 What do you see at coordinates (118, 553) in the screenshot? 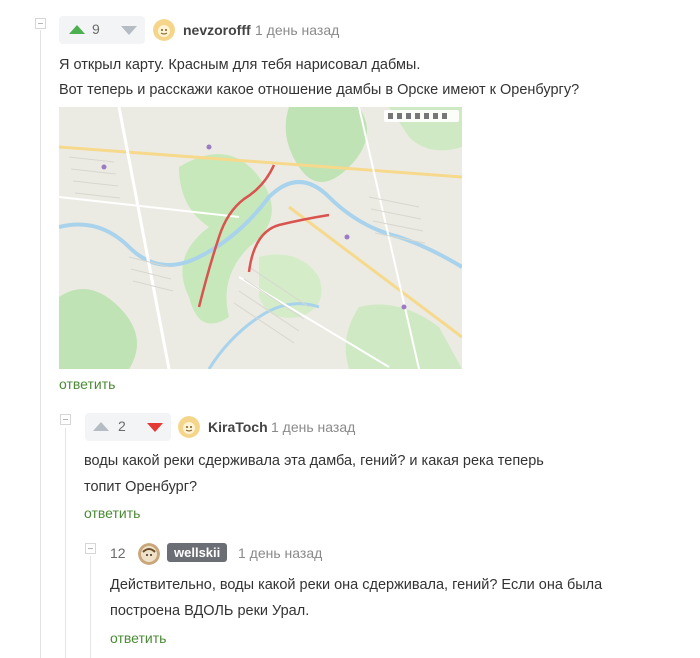
I see `comment-score: 12` at bounding box center [118, 553].